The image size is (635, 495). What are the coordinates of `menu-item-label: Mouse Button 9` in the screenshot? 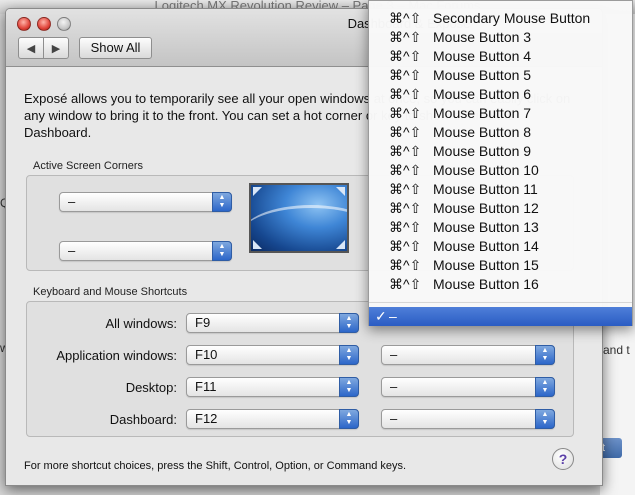 It's located at (482, 151).